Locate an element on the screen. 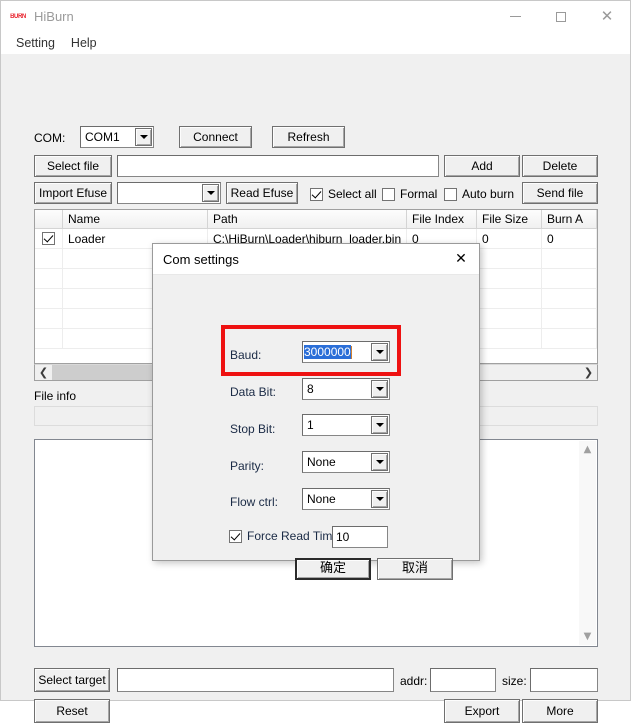  export-button: Export is located at coordinates (482, 711).